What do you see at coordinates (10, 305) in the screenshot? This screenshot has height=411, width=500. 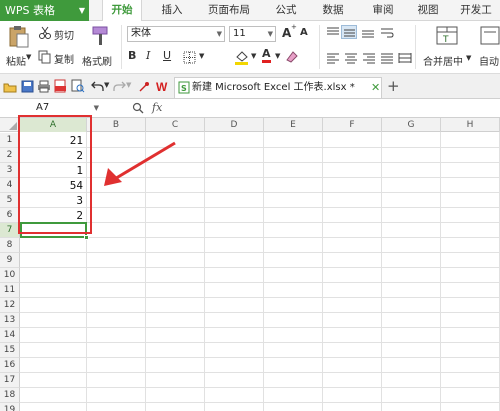 I see `row-header-12: 12` at bounding box center [10, 305].